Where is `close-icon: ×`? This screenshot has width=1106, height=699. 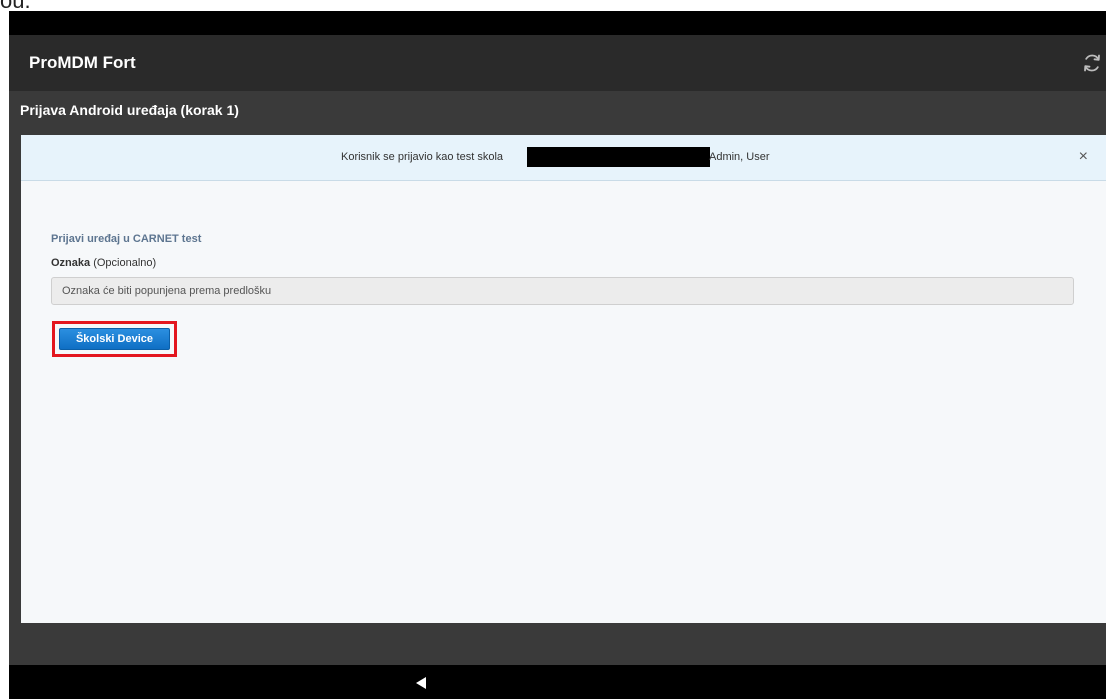 close-icon: × is located at coordinates (1083, 157).